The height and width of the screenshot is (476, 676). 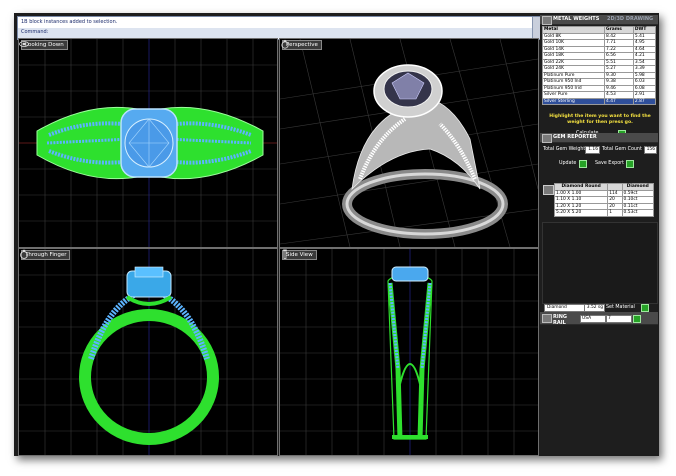 I want to click on command-scrollbar, so click(x=536, y=28).